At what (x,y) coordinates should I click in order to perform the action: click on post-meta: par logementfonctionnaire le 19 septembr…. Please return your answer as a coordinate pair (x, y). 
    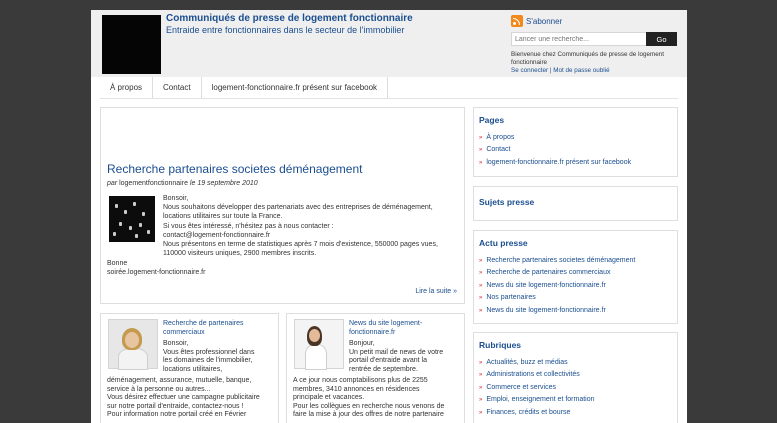
    Looking at the image, I should click on (182, 183).